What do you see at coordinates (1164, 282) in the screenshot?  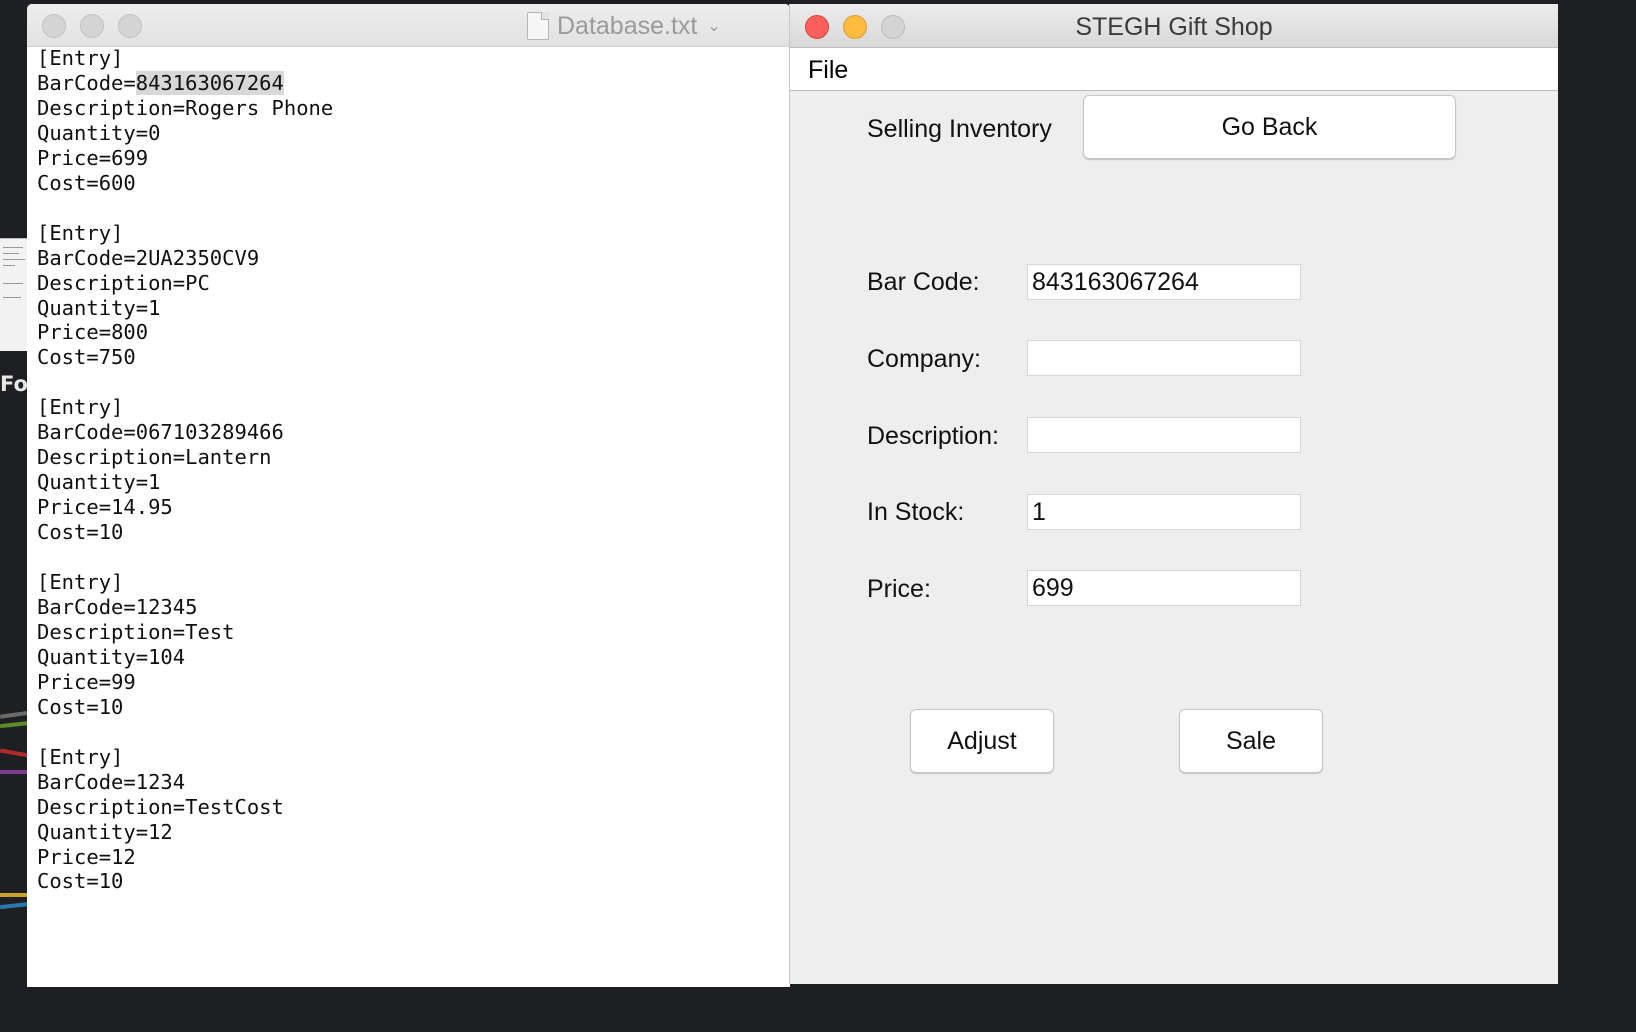 I see `barcode-field: 843163067264` at bounding box center [1164, 282].